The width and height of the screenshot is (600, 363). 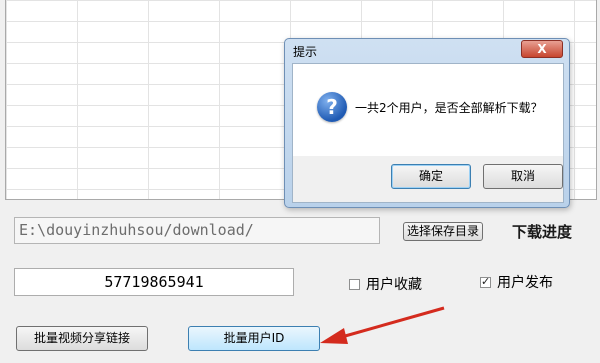 I want to click on dialog-body: ? 一共2个用户，是否全部解析下载？, so click(x=428, y=110).